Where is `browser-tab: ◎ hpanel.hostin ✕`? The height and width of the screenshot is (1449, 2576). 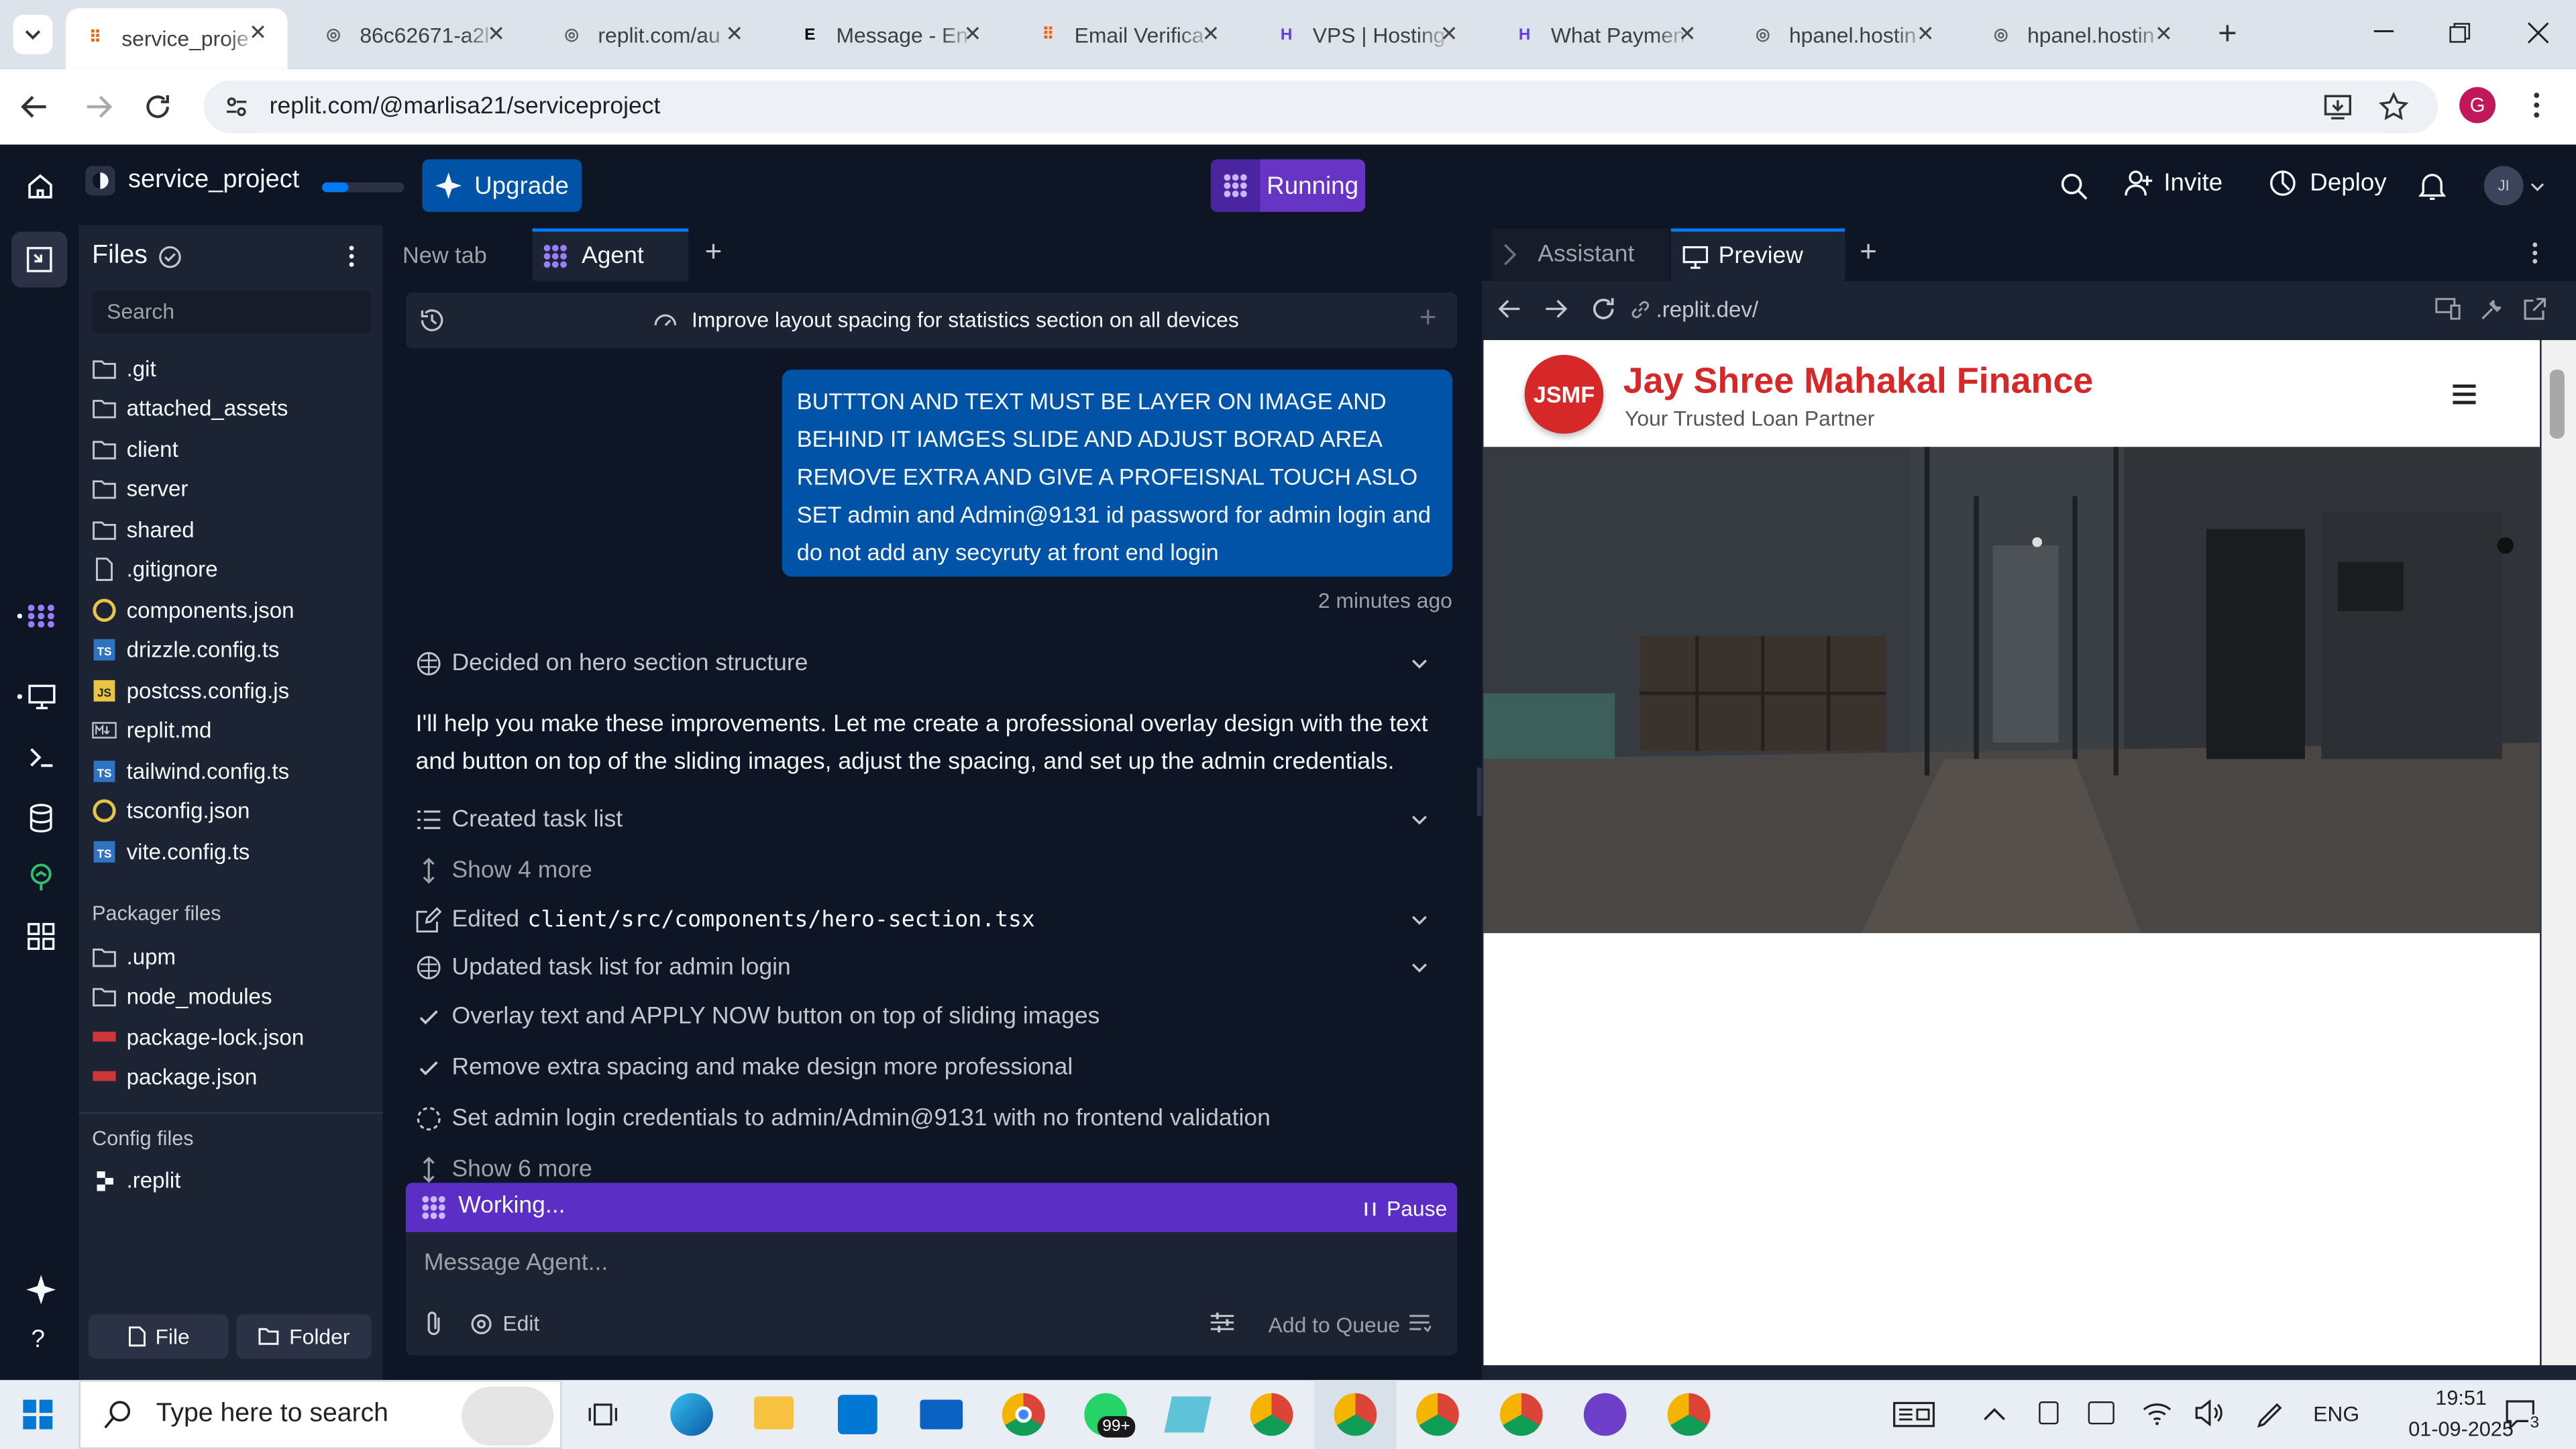
browser-tab: ◎ hpanel.hostin ✕ is located at coordinates (2083, 34).